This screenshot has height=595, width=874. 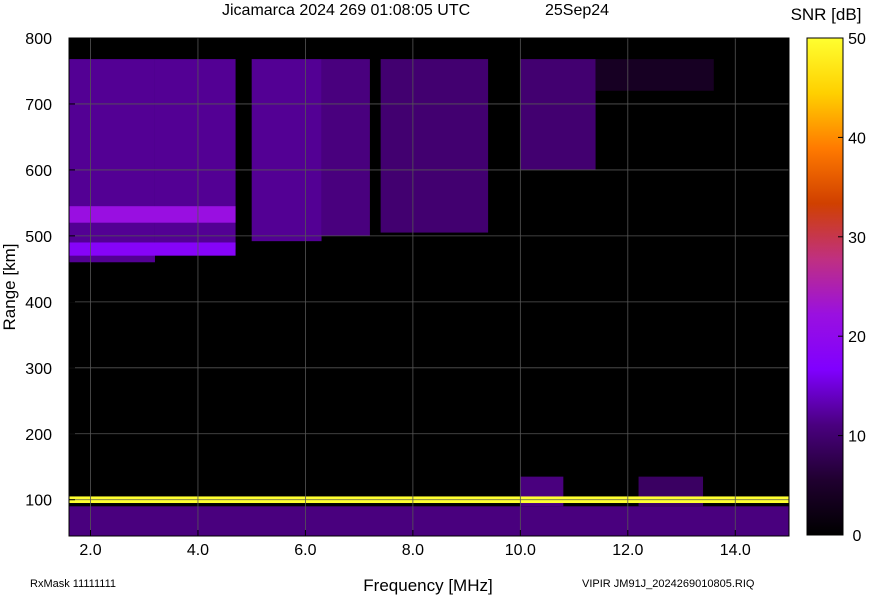 I want to click on y-tick-label: 400, so click(x=38, y=303).